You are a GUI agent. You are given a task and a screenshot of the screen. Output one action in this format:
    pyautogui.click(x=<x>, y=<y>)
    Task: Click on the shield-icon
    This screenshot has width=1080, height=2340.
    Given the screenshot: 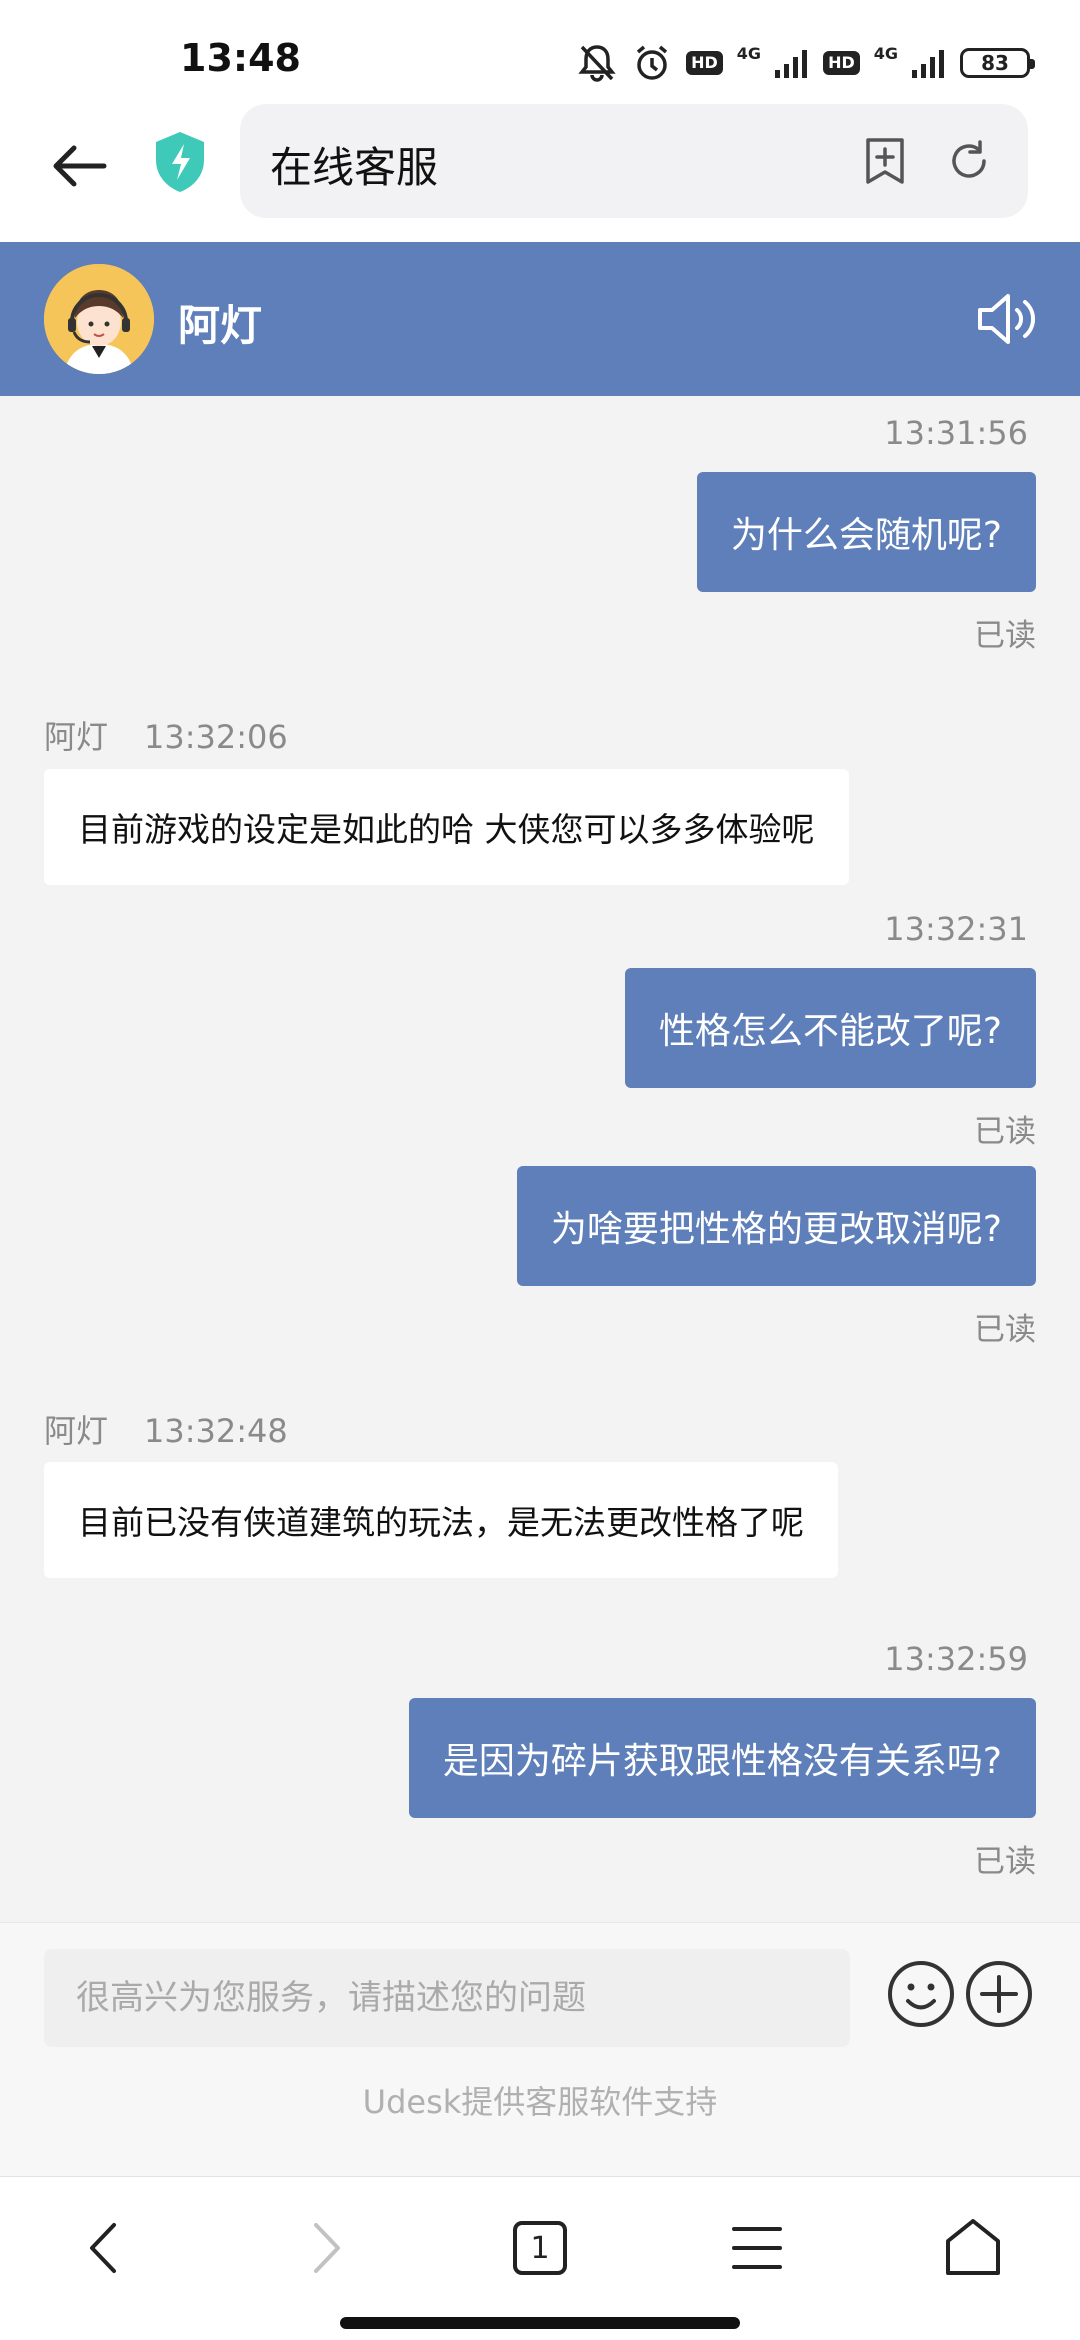 What is the action you would take?
    pyautogui.click(x=180, y=162)
    